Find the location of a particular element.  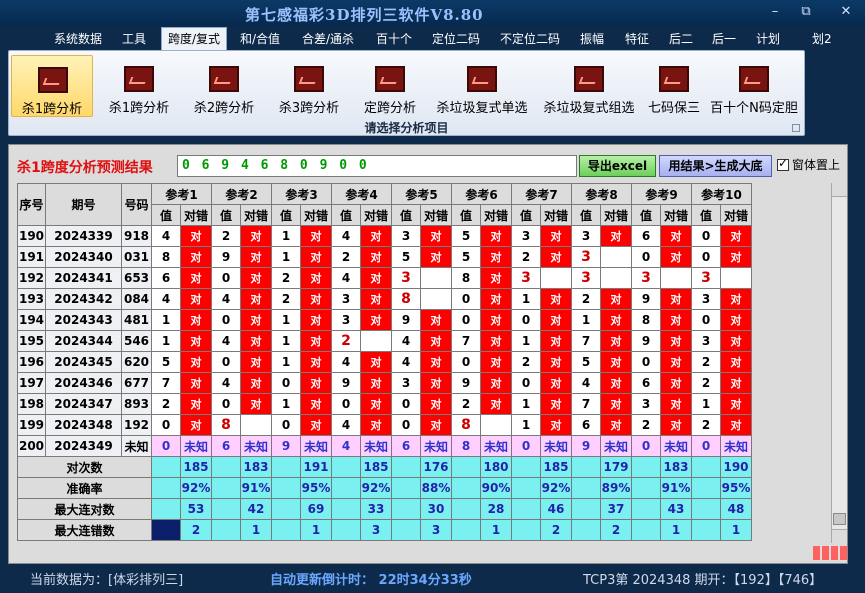

ribbon-hundreds-n-code: 百十个N码定胆 is located at coordinates (754, 86).